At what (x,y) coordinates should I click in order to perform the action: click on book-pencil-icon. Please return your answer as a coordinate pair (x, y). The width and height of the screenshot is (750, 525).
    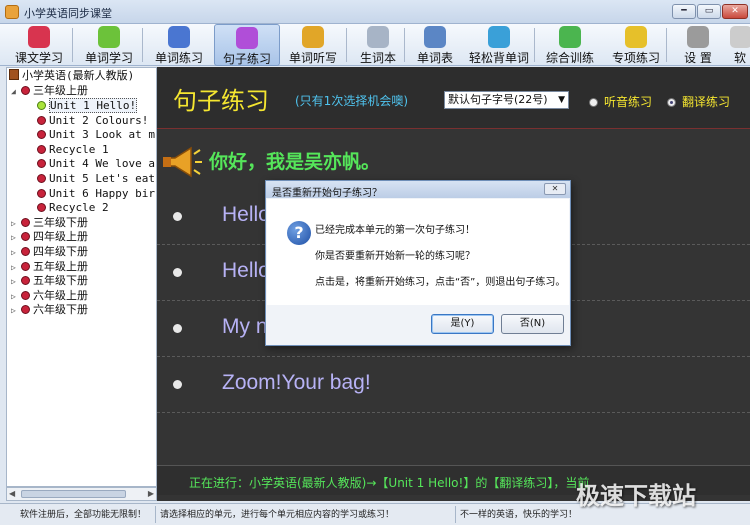
    Looking at the image, I should click on (39, 37).